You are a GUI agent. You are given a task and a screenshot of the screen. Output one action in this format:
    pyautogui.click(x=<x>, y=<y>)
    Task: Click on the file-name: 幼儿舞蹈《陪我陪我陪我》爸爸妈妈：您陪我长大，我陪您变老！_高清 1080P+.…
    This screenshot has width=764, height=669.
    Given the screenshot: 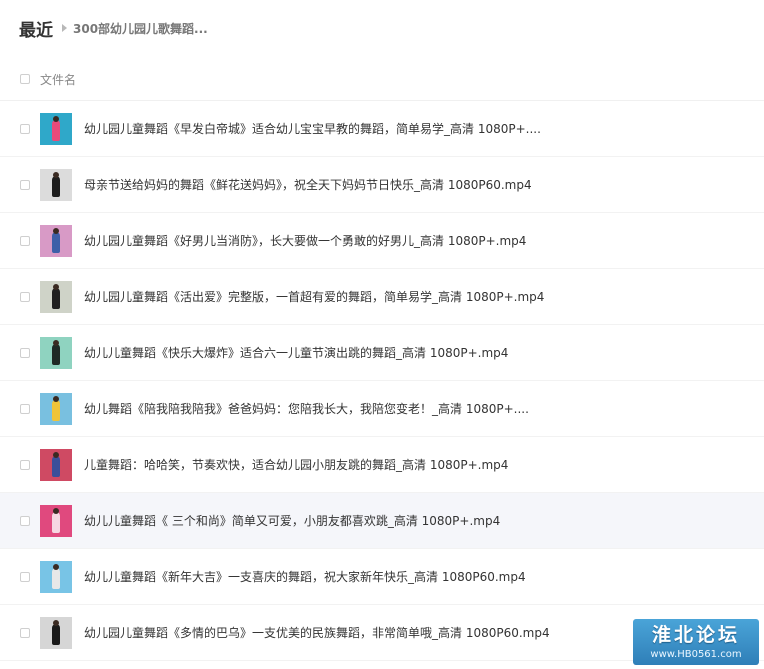 What is the action you would take?
    pyautogui.click(x=306, y=408)
    